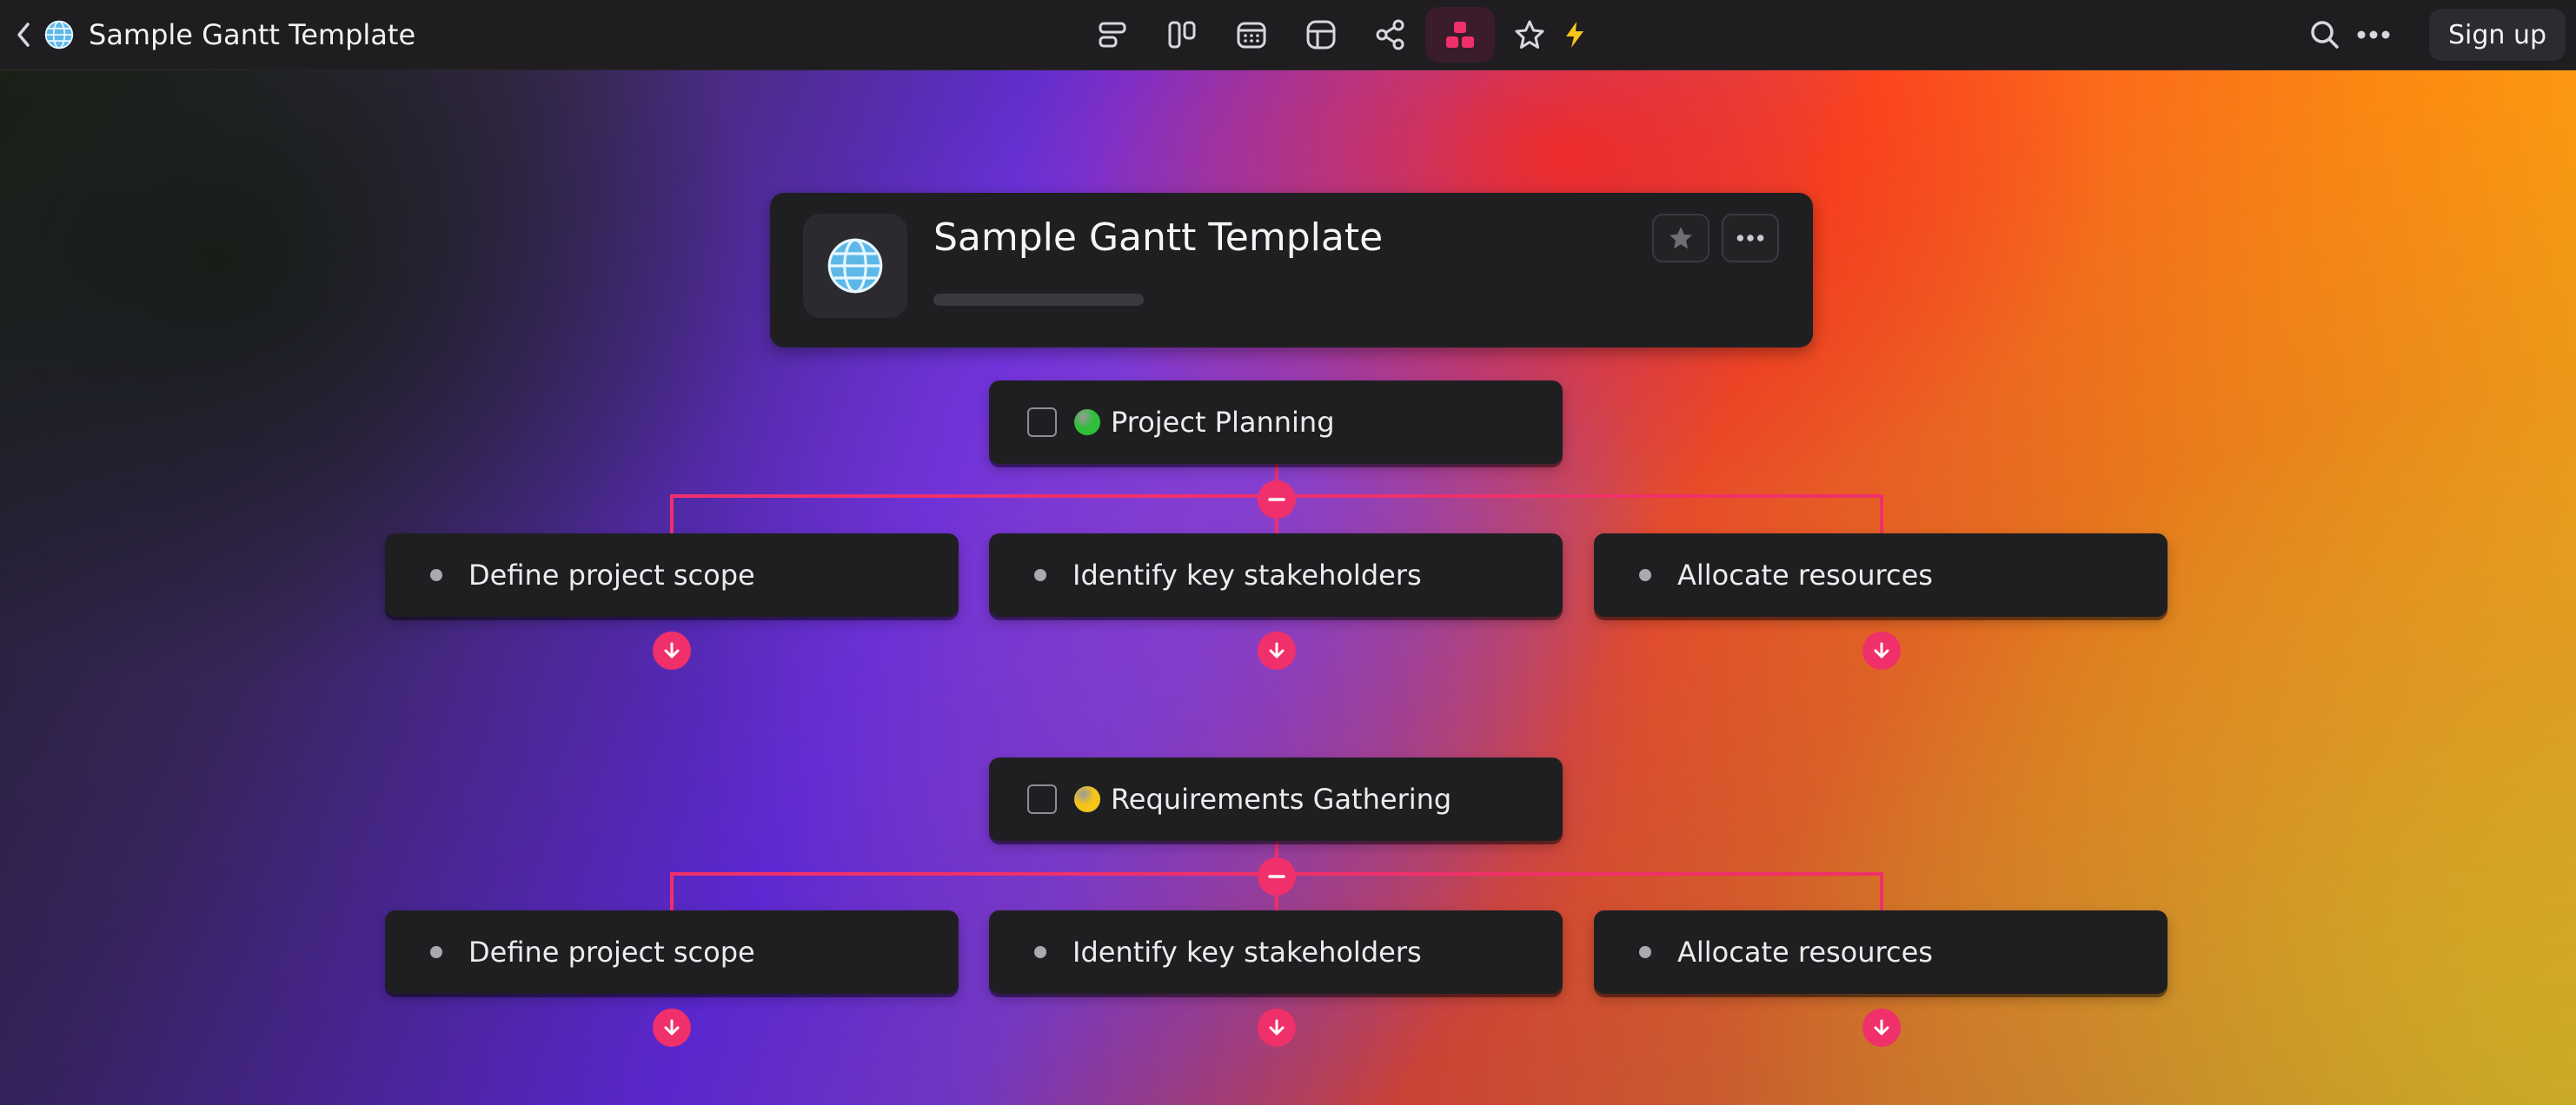 This screenshot has width=2576, height=1105. I want to click on mindmap-view-button, so click(1460, 35).